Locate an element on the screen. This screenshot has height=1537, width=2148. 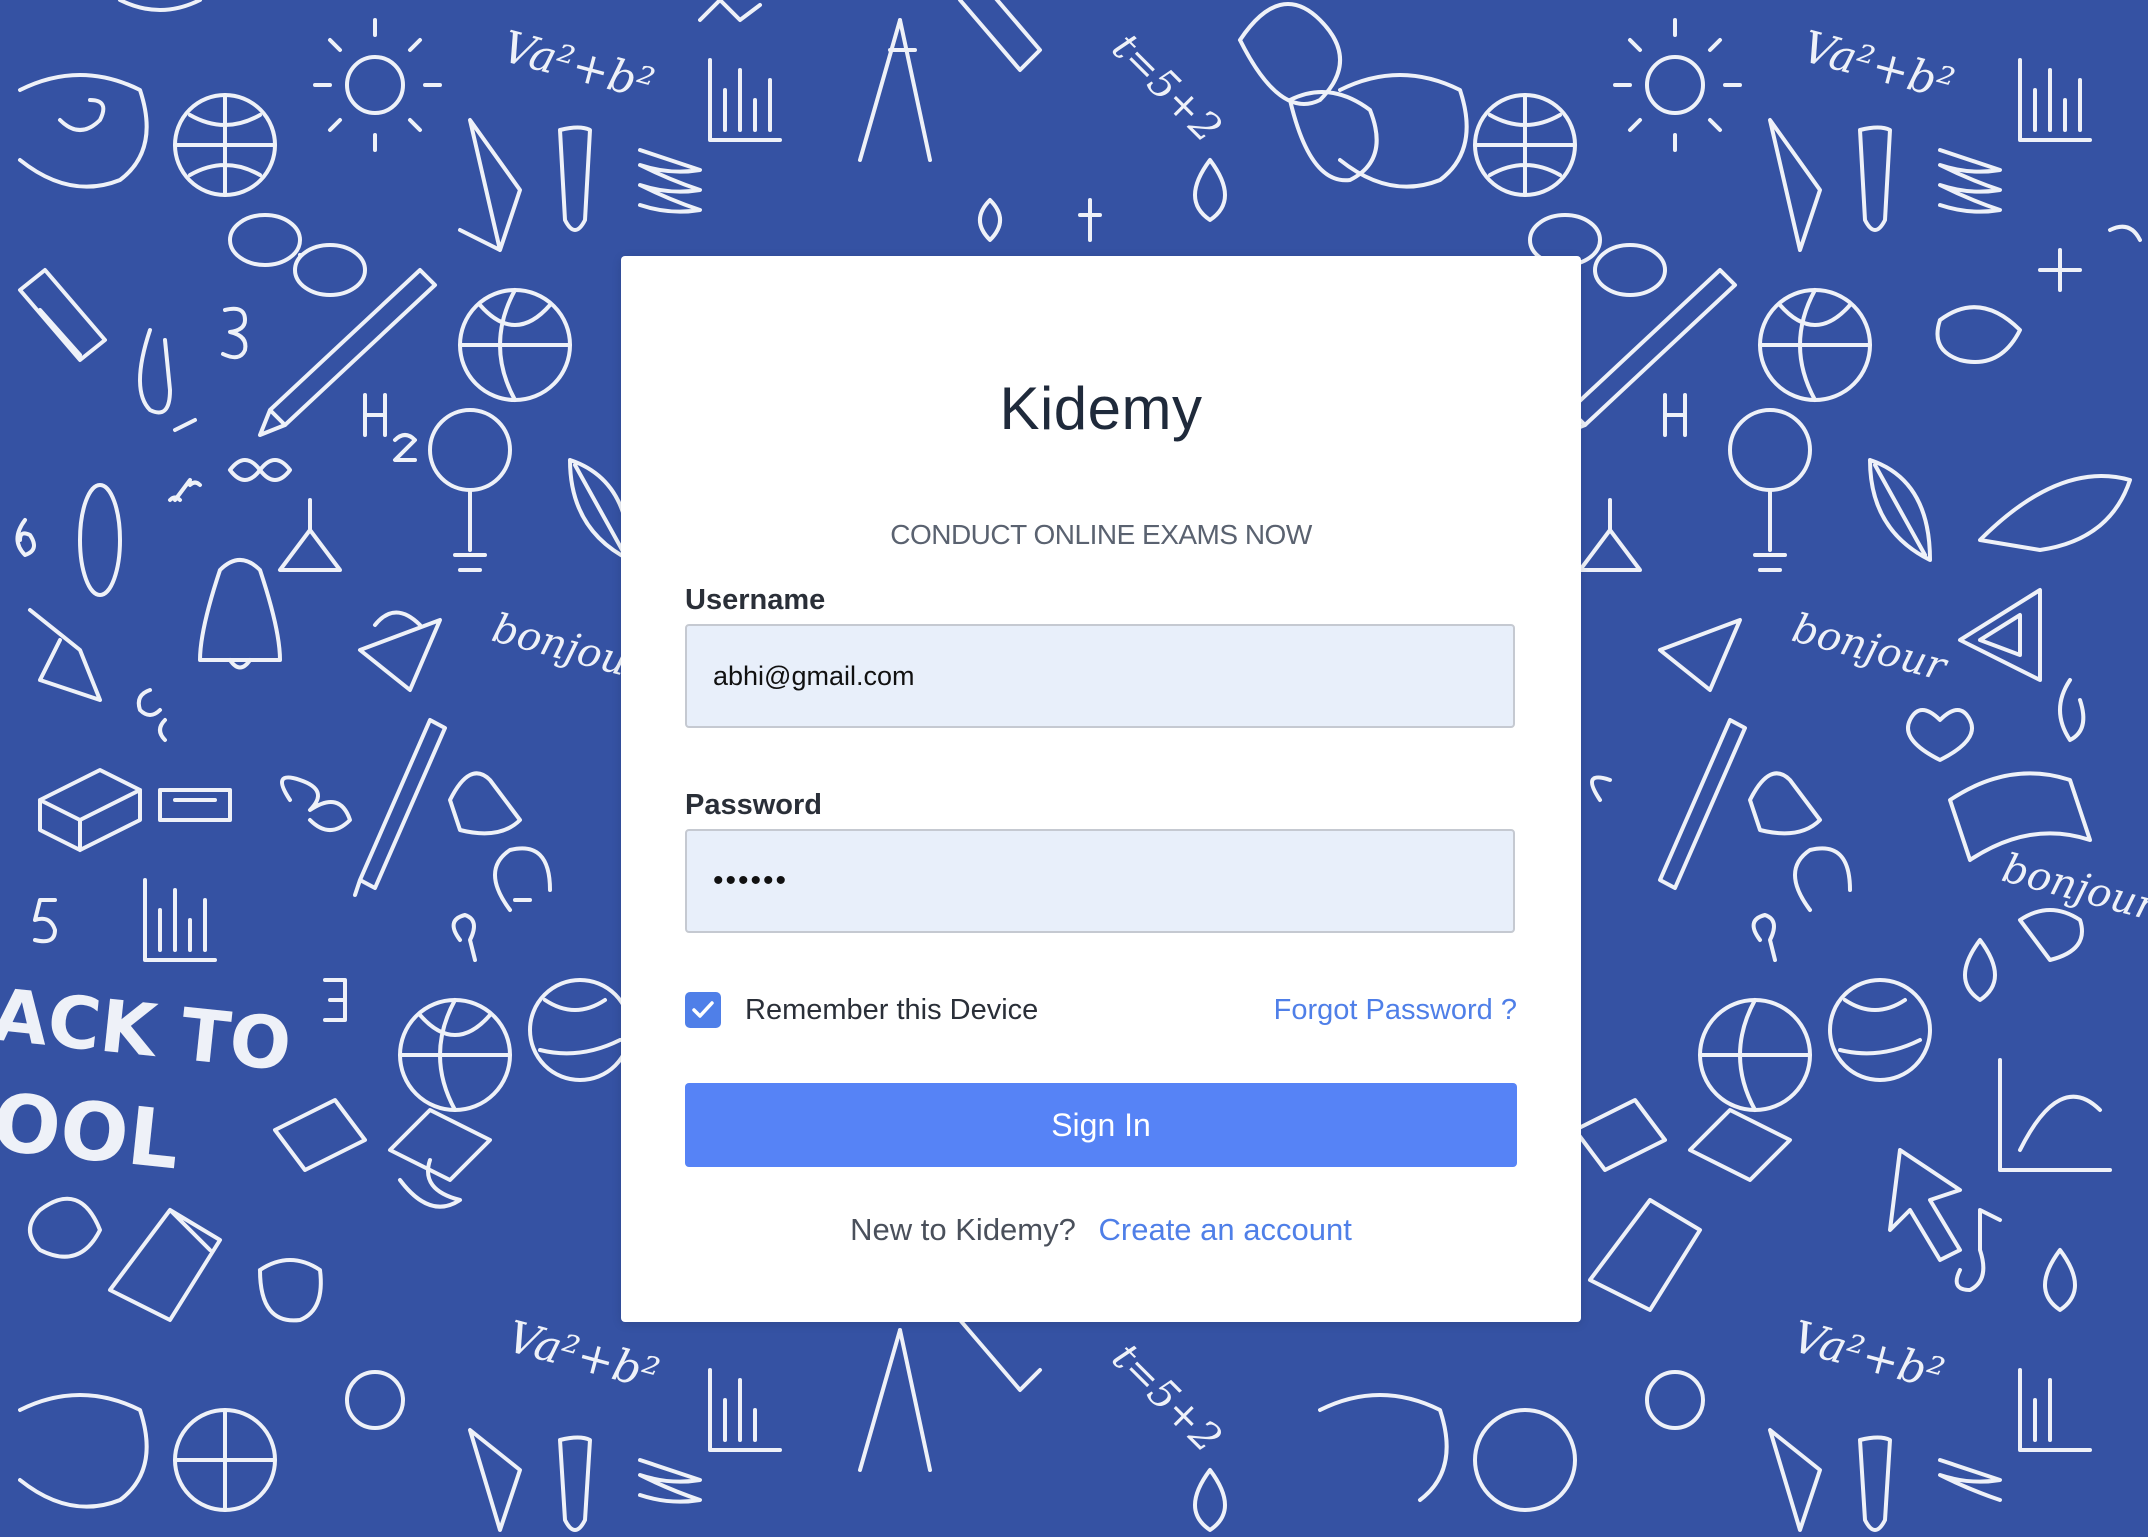
sun-doodle is located at coordinates (377, 85).